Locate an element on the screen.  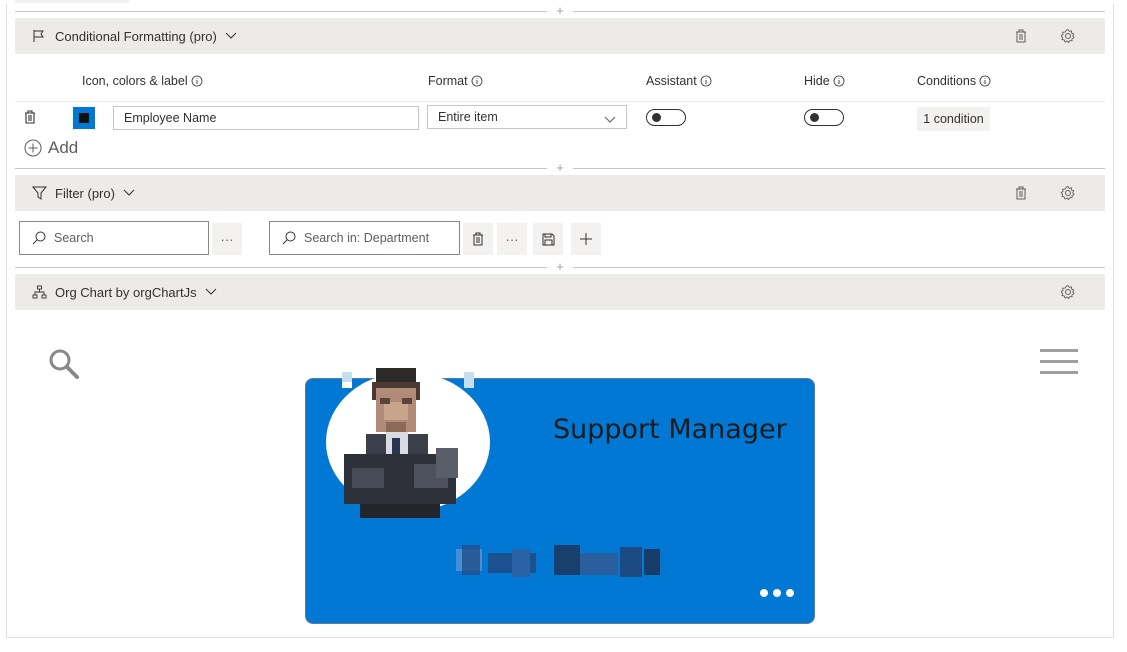
top-tab-remnant is located at coordinates (72, 1).